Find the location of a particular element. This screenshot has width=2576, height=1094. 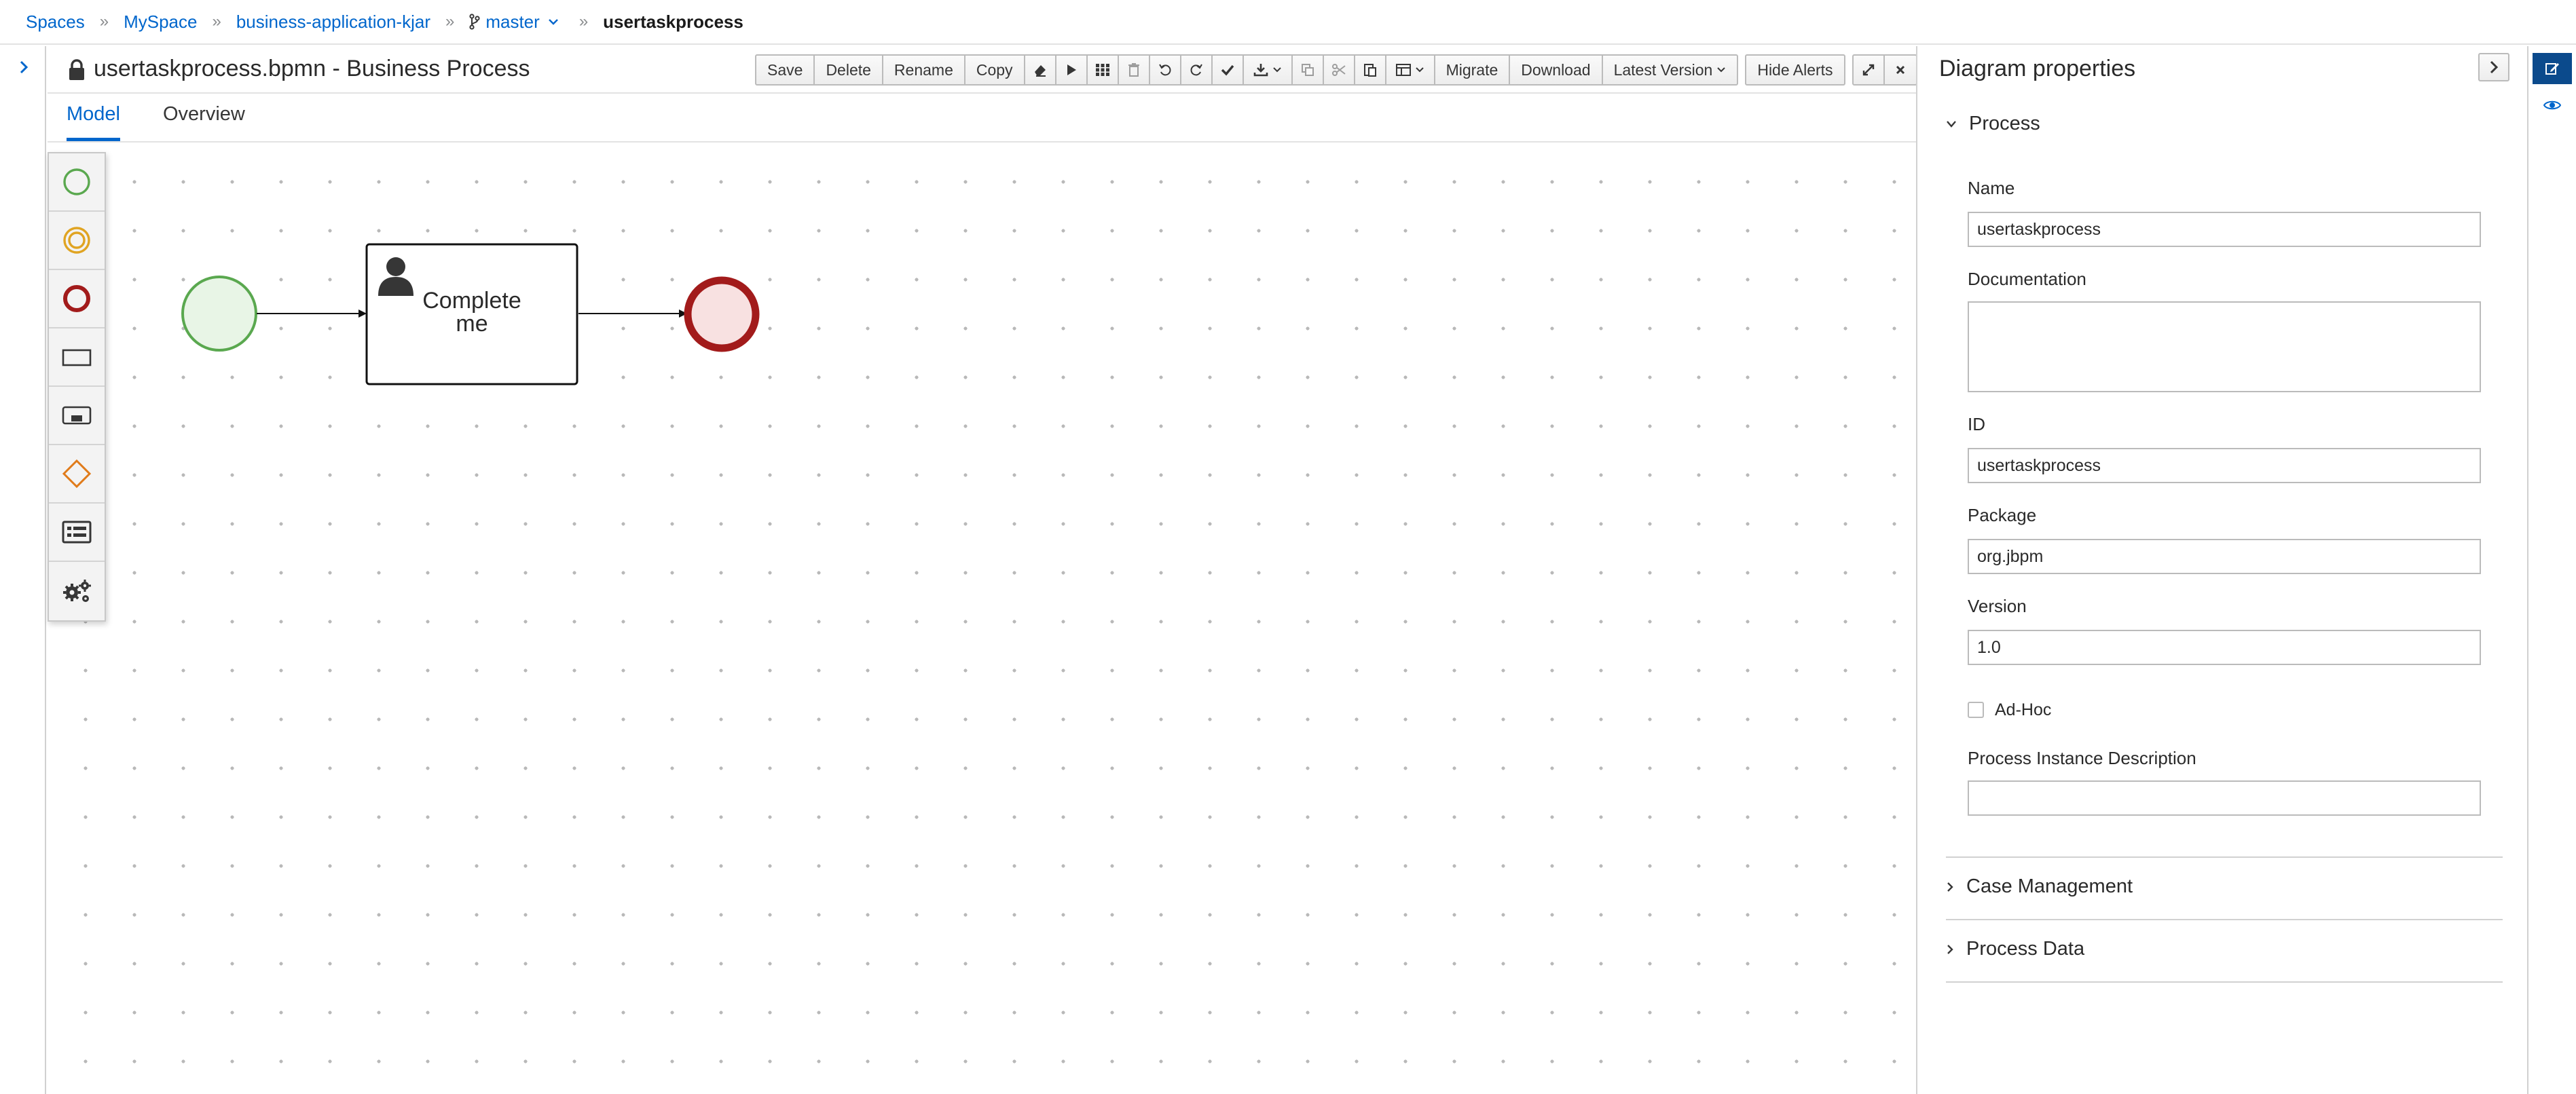

undo-icon is located at coordinates (1164, 70).